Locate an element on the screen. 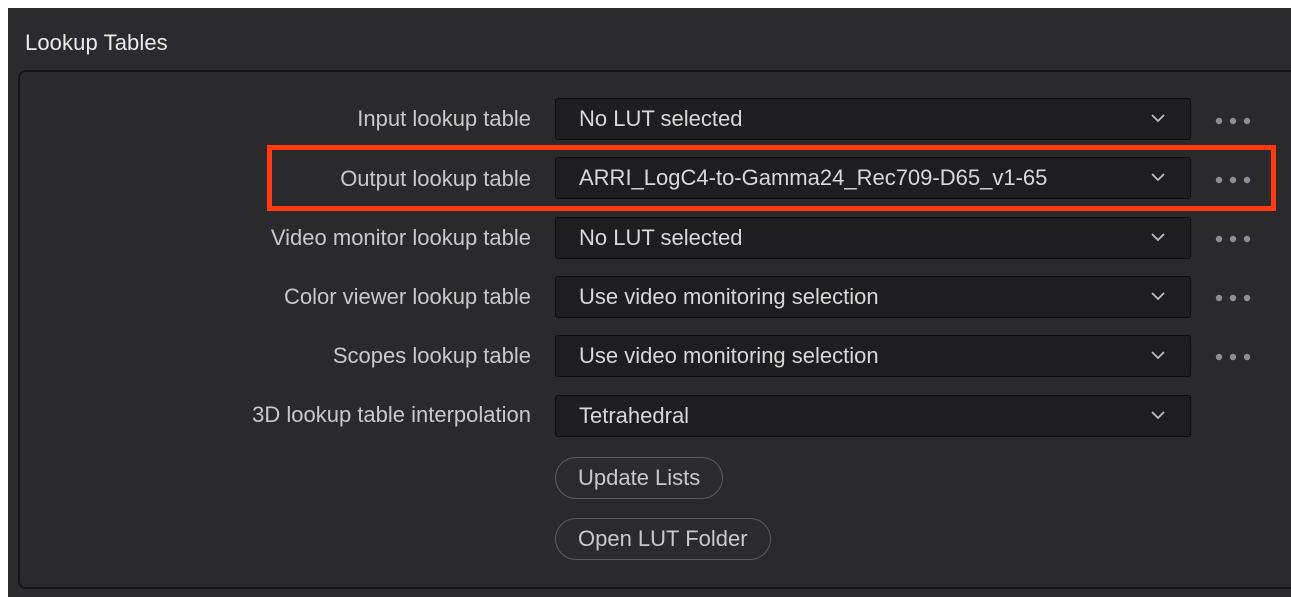 The image size is (1291, 597). input-lut-dropdown: No LUT selected is located at coordinates (873, 119).